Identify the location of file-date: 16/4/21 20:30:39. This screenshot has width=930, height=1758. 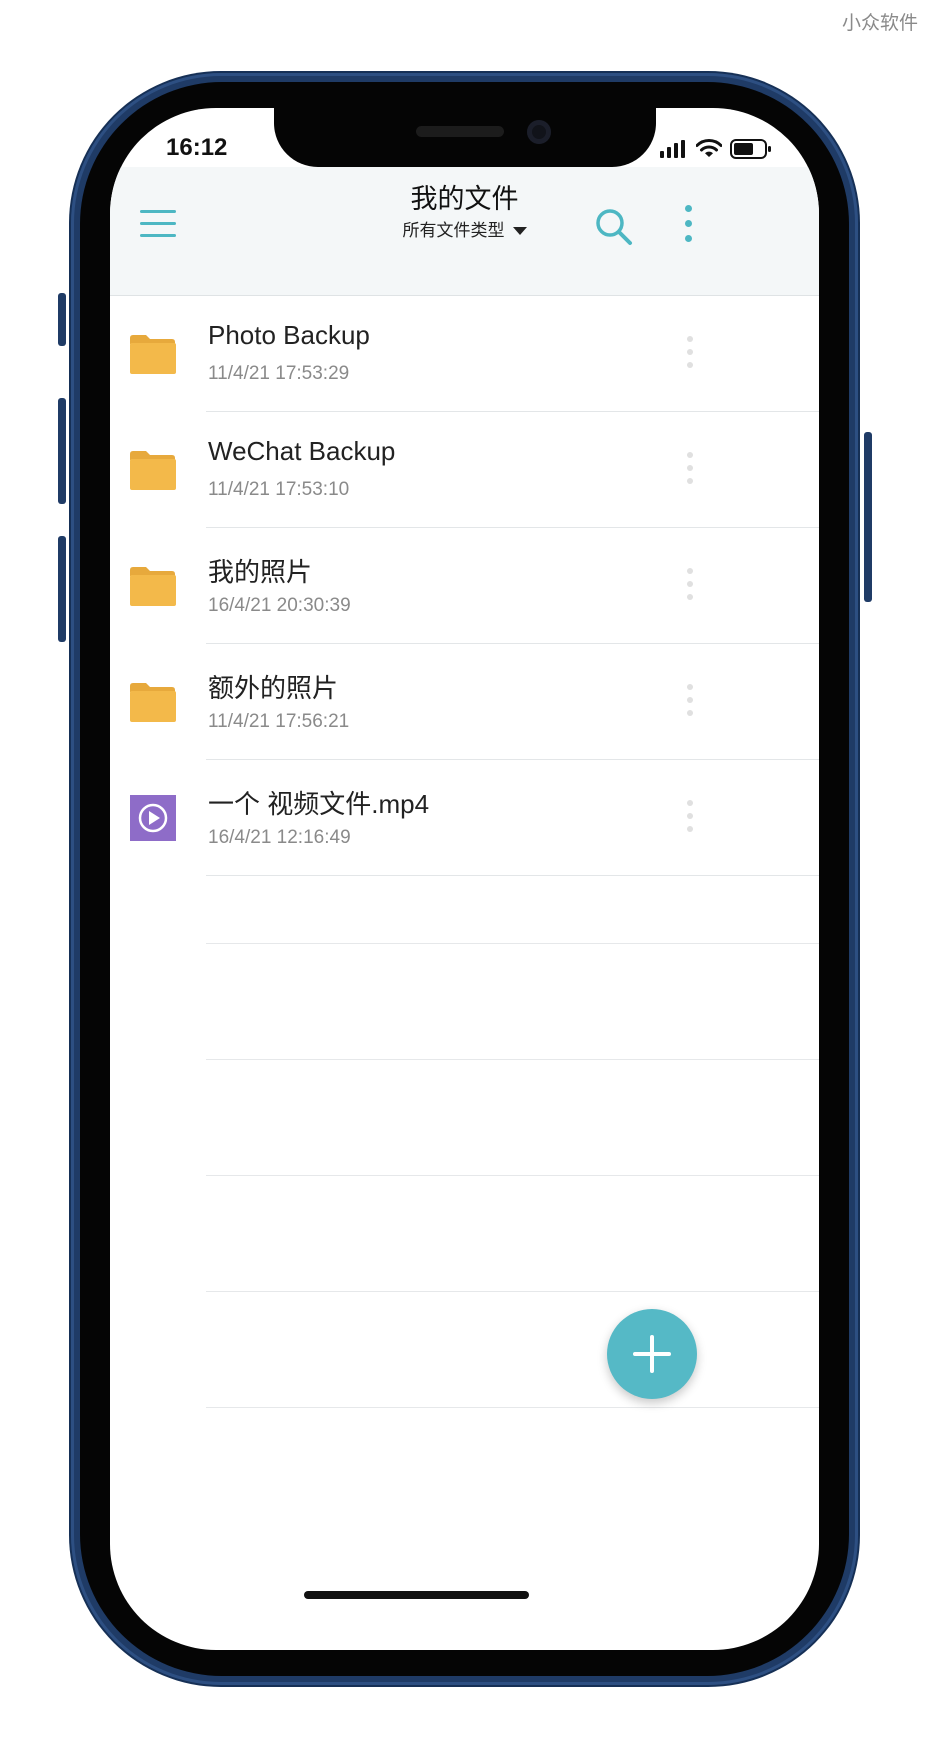
(279, 605).